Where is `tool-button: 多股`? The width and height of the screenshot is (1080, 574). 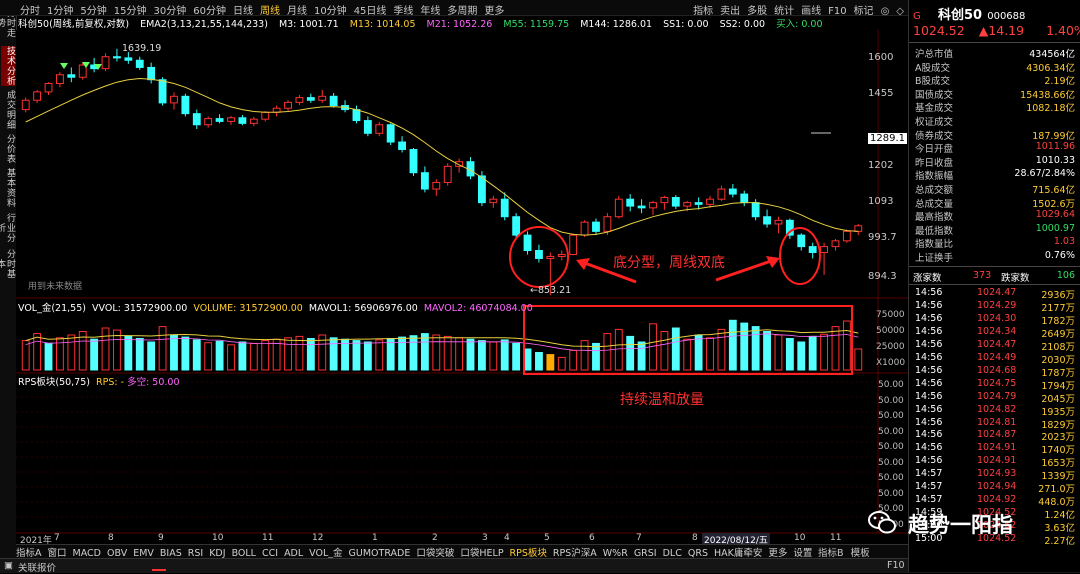
tool-button: 多股 is located at coordinates (757, 9).